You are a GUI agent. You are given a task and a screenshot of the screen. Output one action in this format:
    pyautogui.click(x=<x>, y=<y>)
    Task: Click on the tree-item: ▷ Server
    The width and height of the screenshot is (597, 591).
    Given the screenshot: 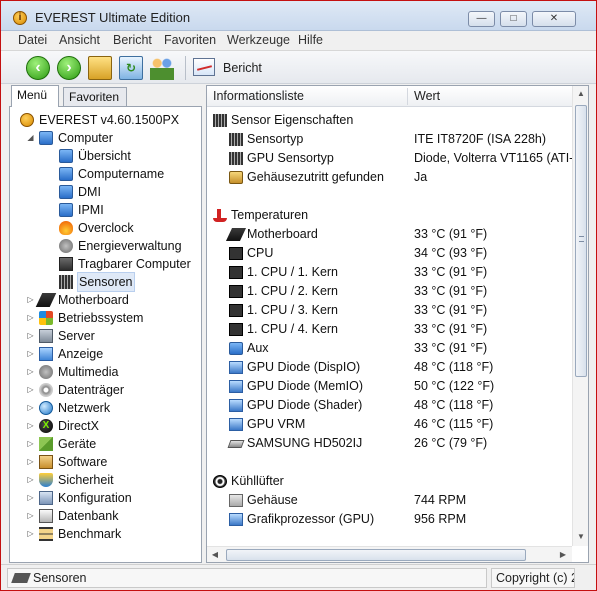 What is the action you would take?
    pyautogui.click(x=105, y=336)
    